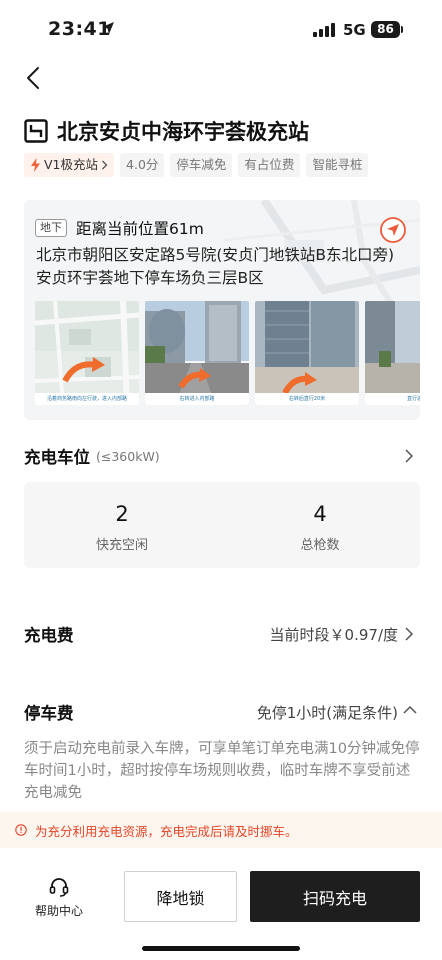  What do you see at coordinates (221, 29) in the screenshot?
I see `status-bar: 23:41 5G 86` at bounding box center [221, 29].